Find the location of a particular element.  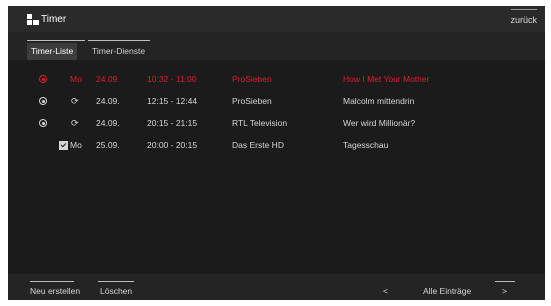

delete-button: Löschen is located at coordinates (116, 291).